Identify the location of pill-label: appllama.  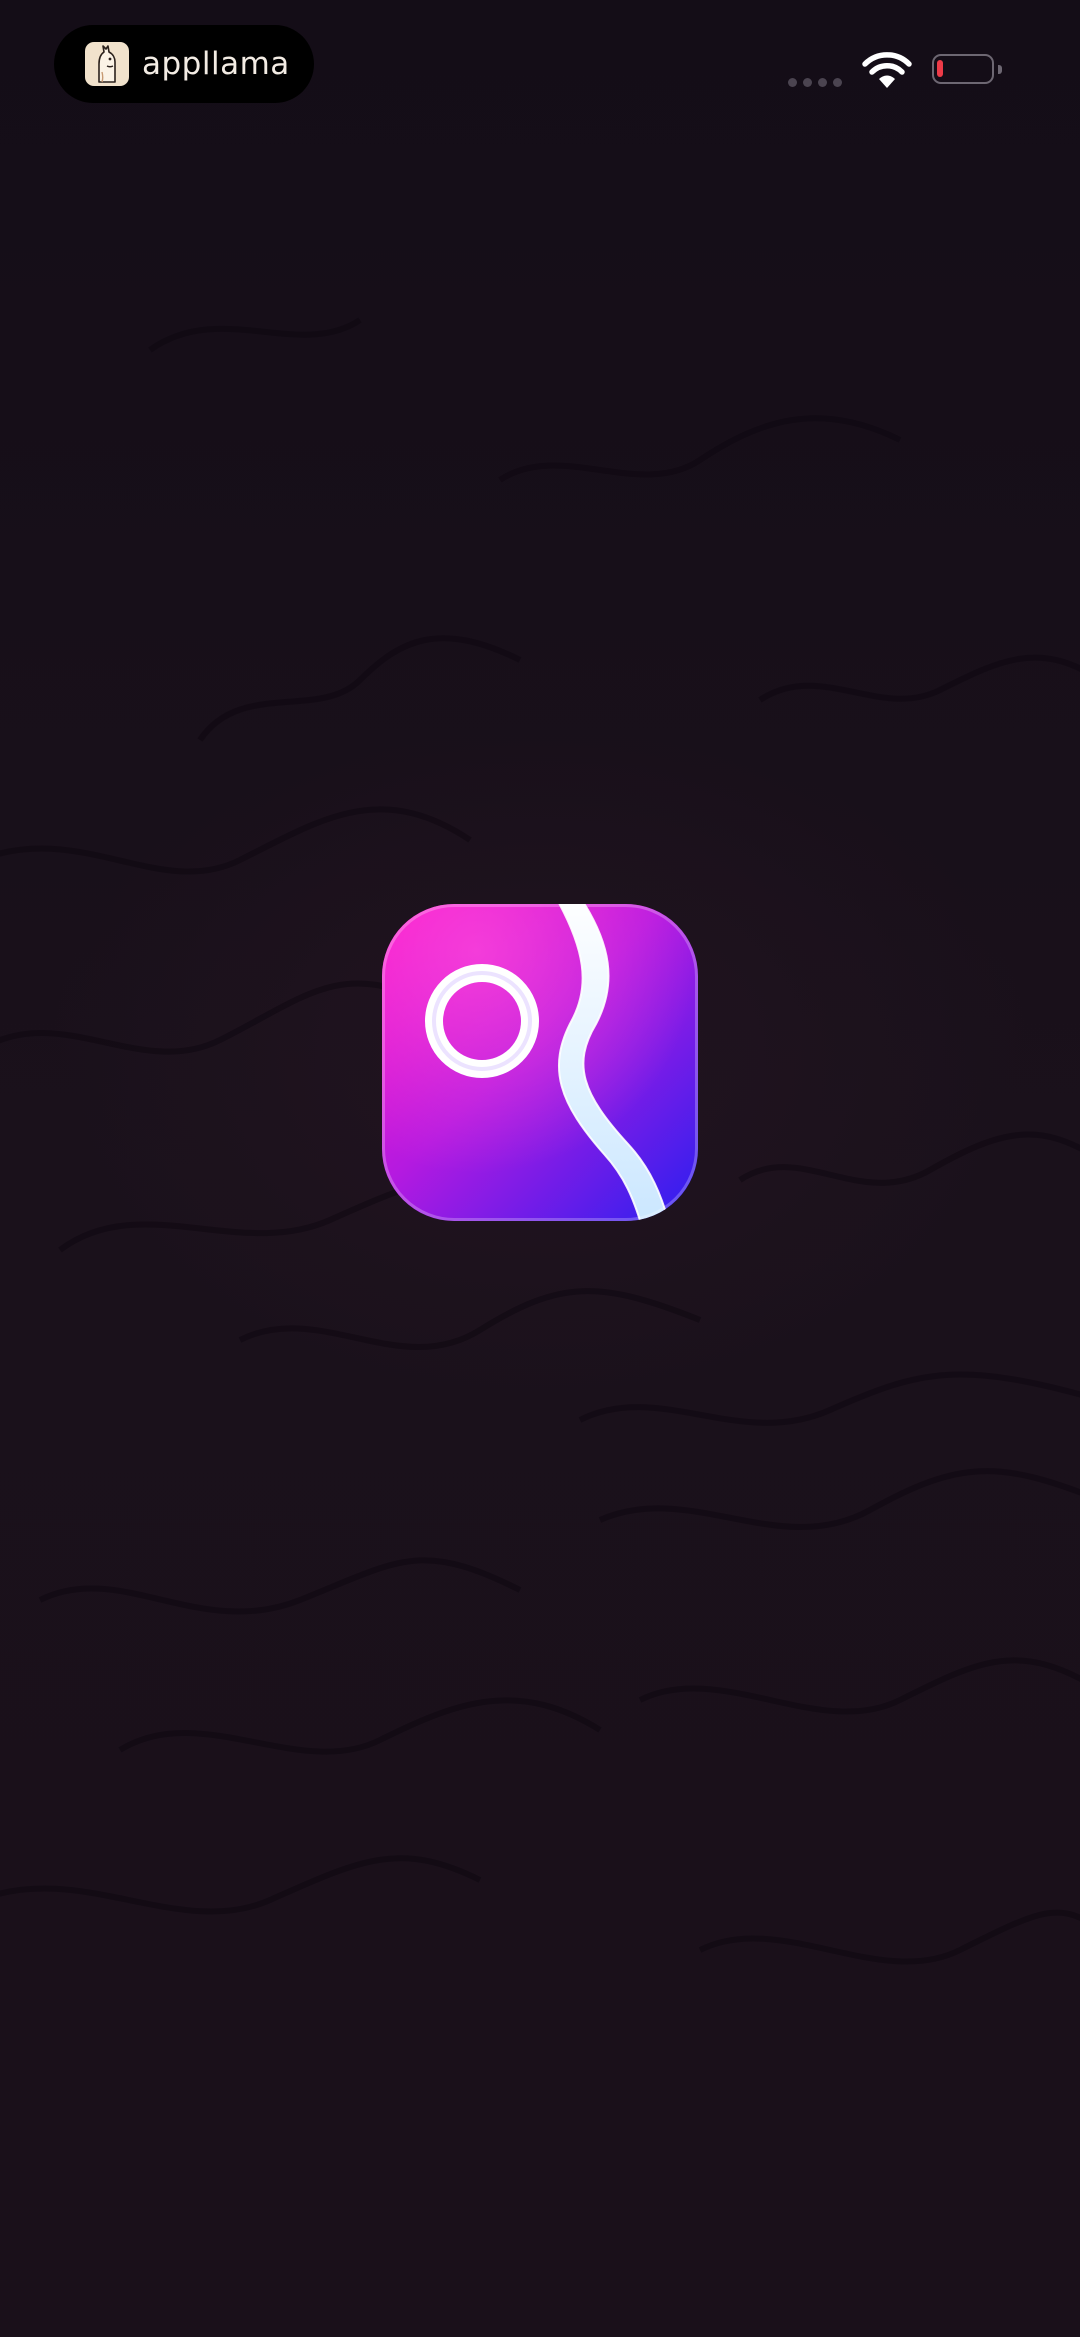
(216, 64).